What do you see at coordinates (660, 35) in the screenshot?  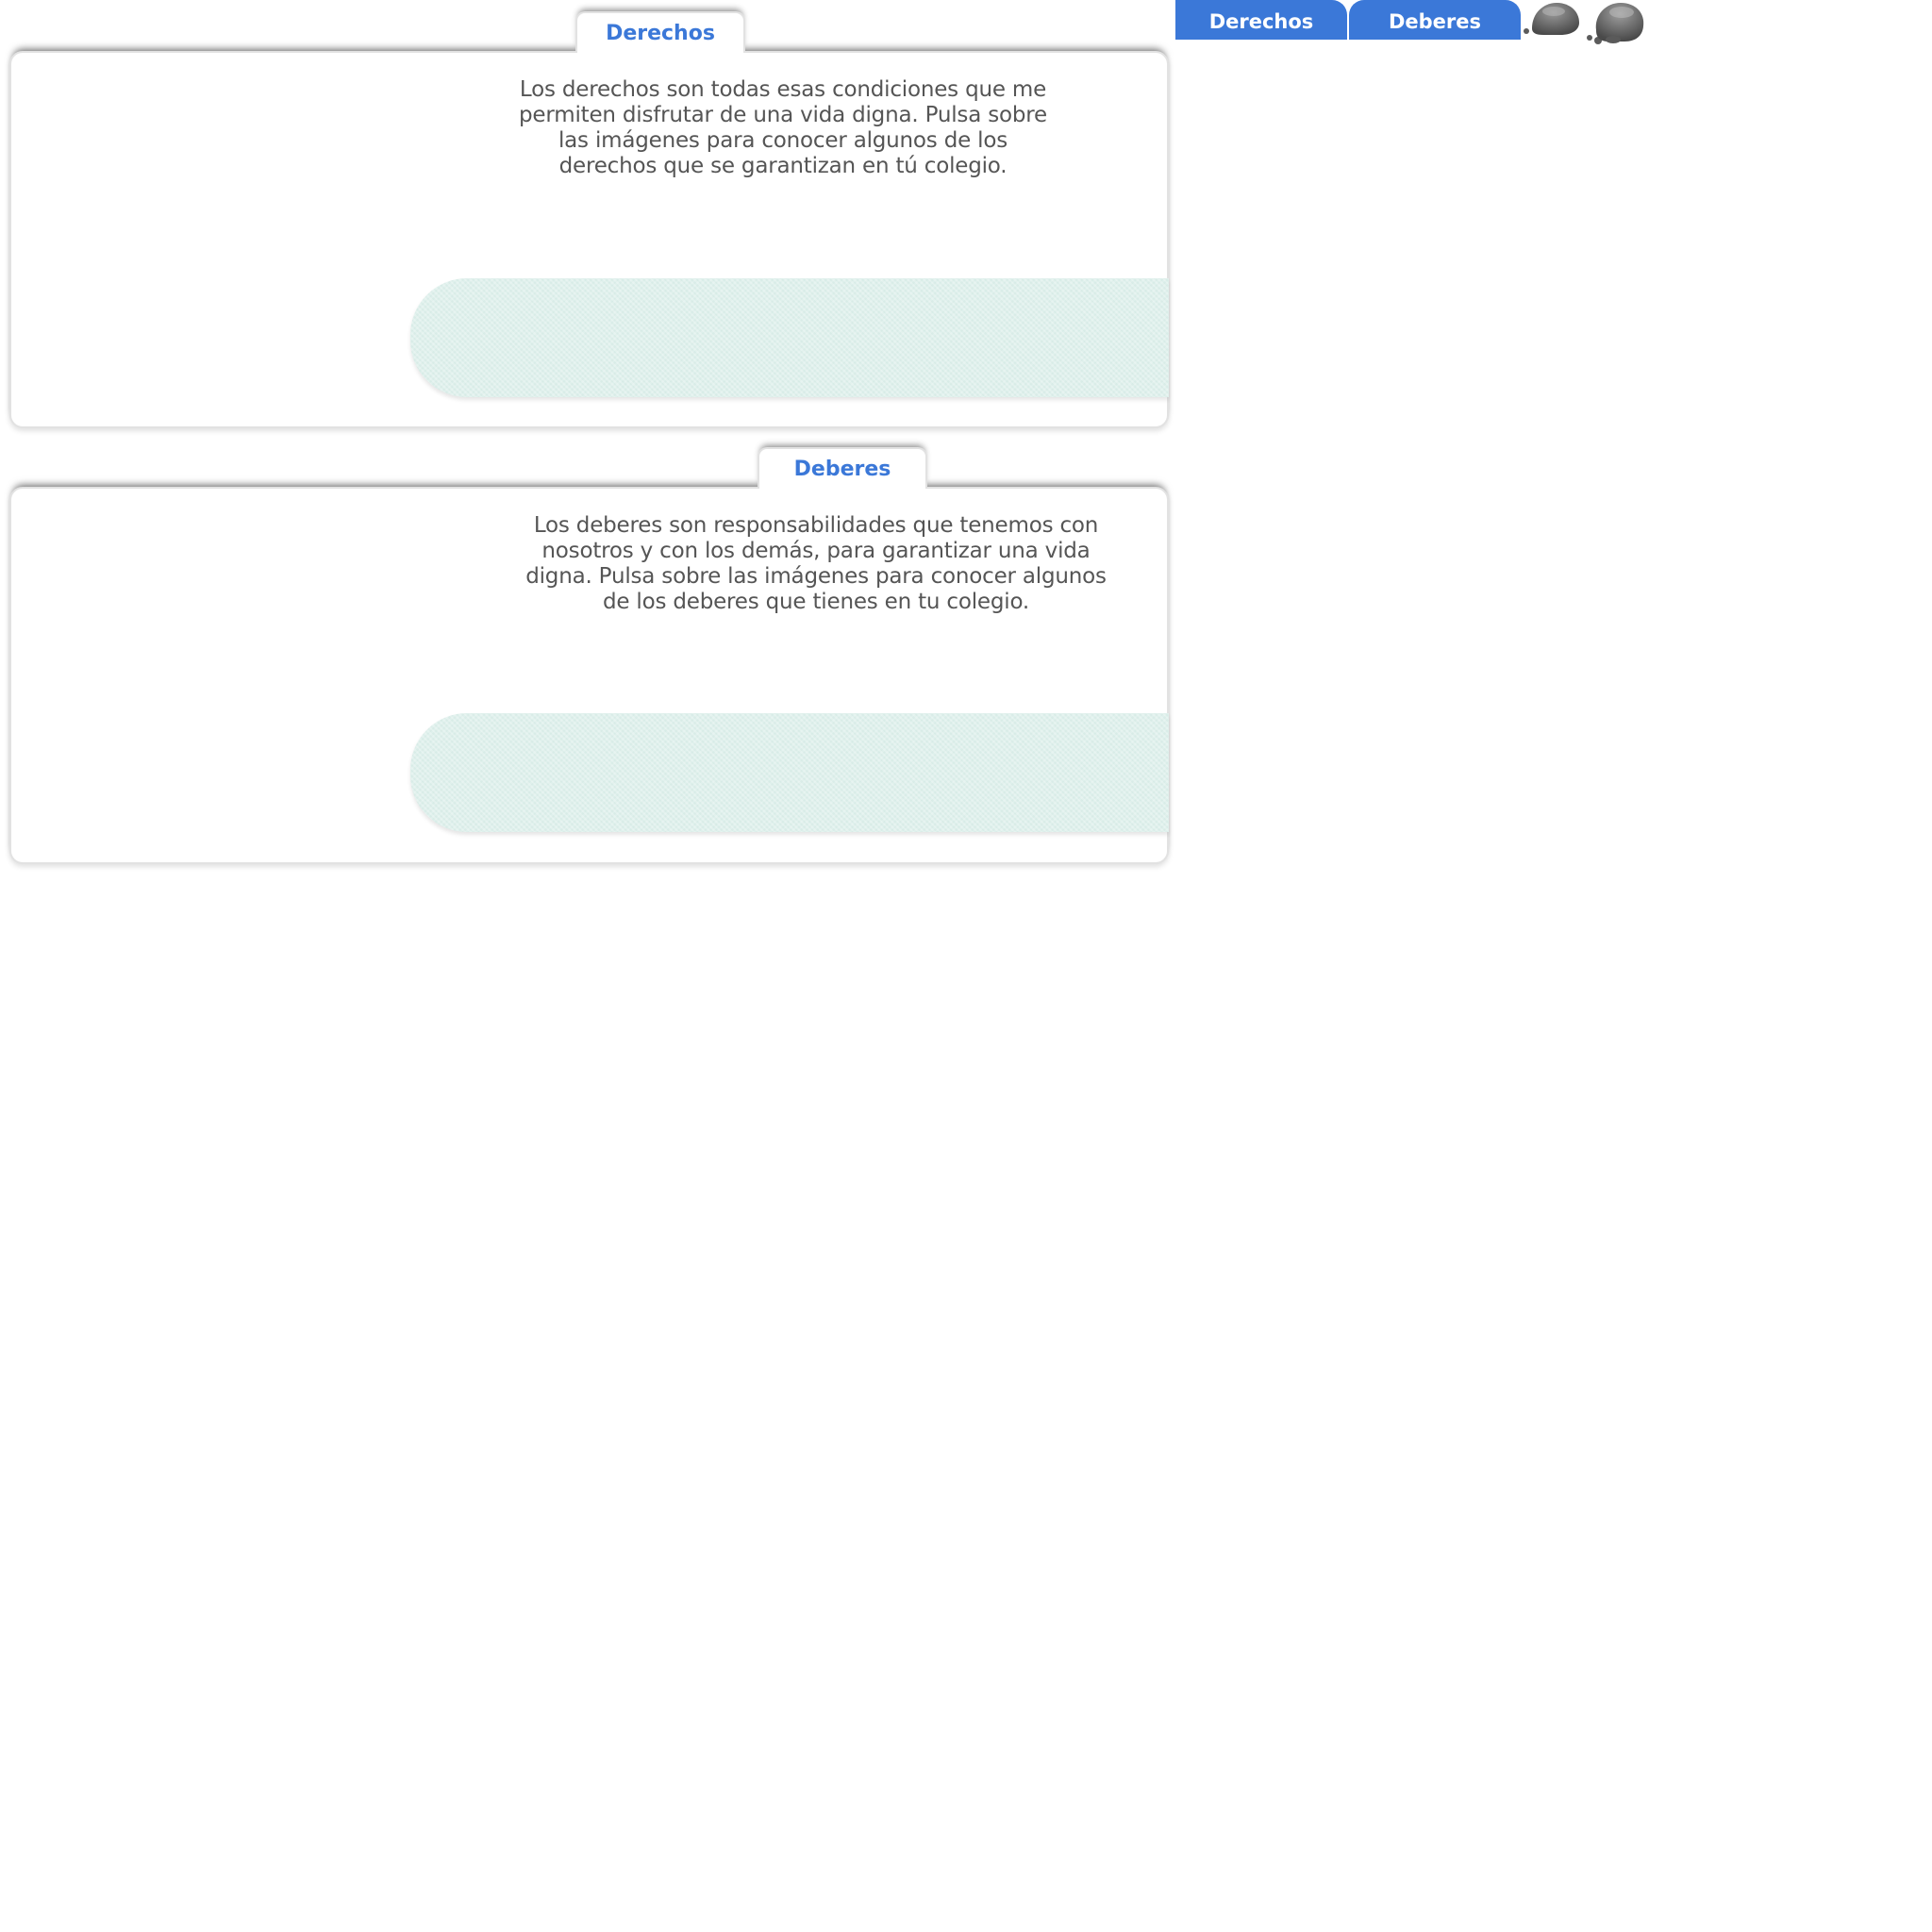 I see `tab-derechos: Derechos` at bounding box center [660, 35].